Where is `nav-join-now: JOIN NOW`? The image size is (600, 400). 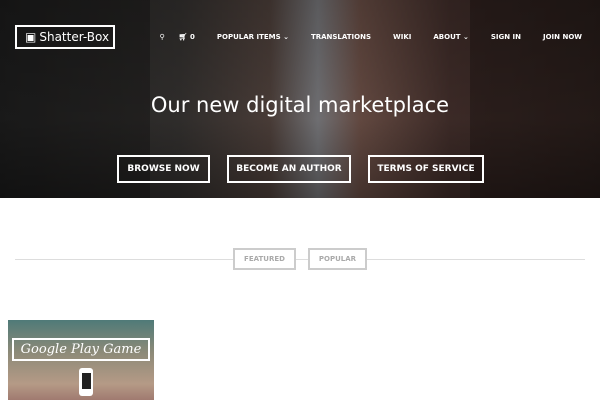
nav-join-now: JOIN NOW is located at coordinates (562, 37).